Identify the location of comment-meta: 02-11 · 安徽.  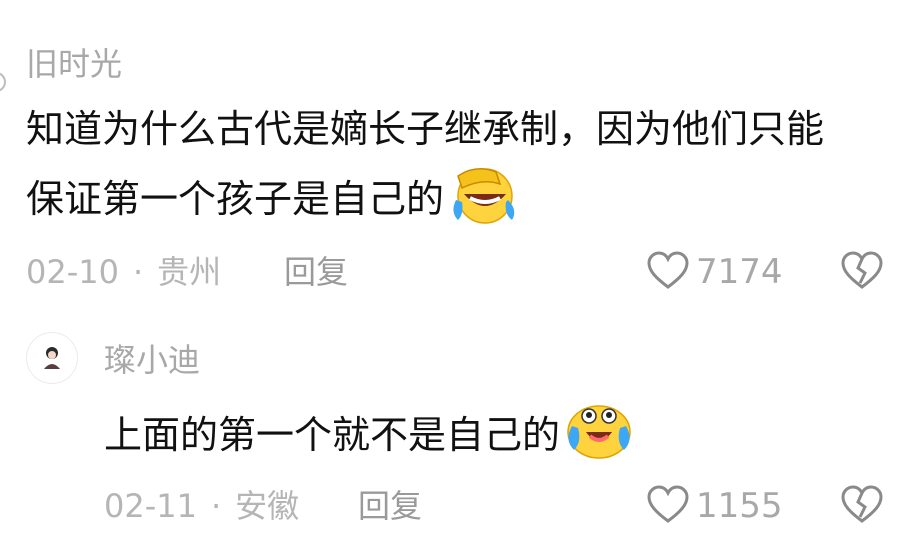
(201, 506).